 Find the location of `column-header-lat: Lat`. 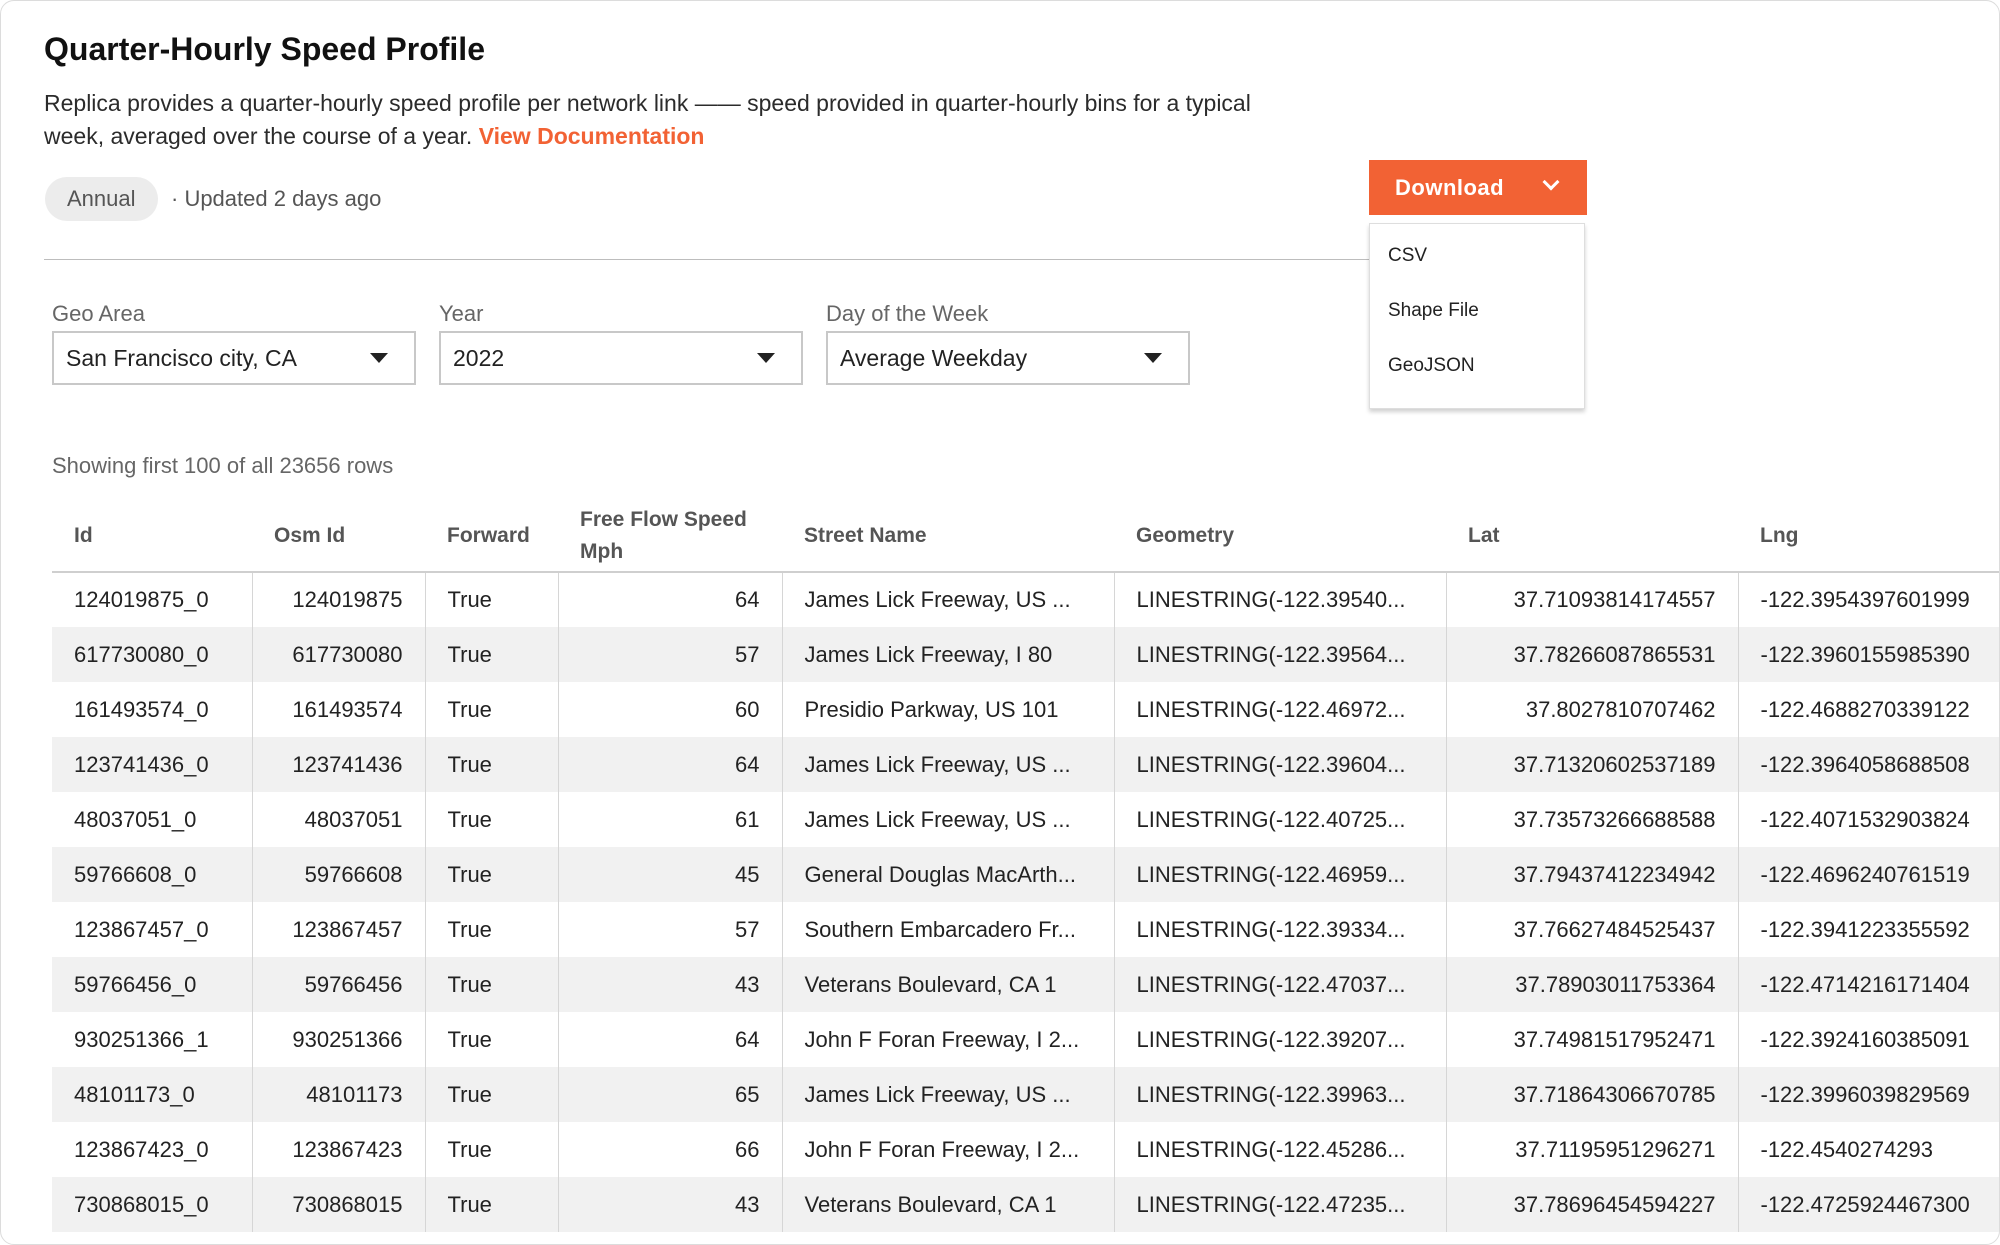

column-header-lat: Lat is located at coordinates (1592, 537).